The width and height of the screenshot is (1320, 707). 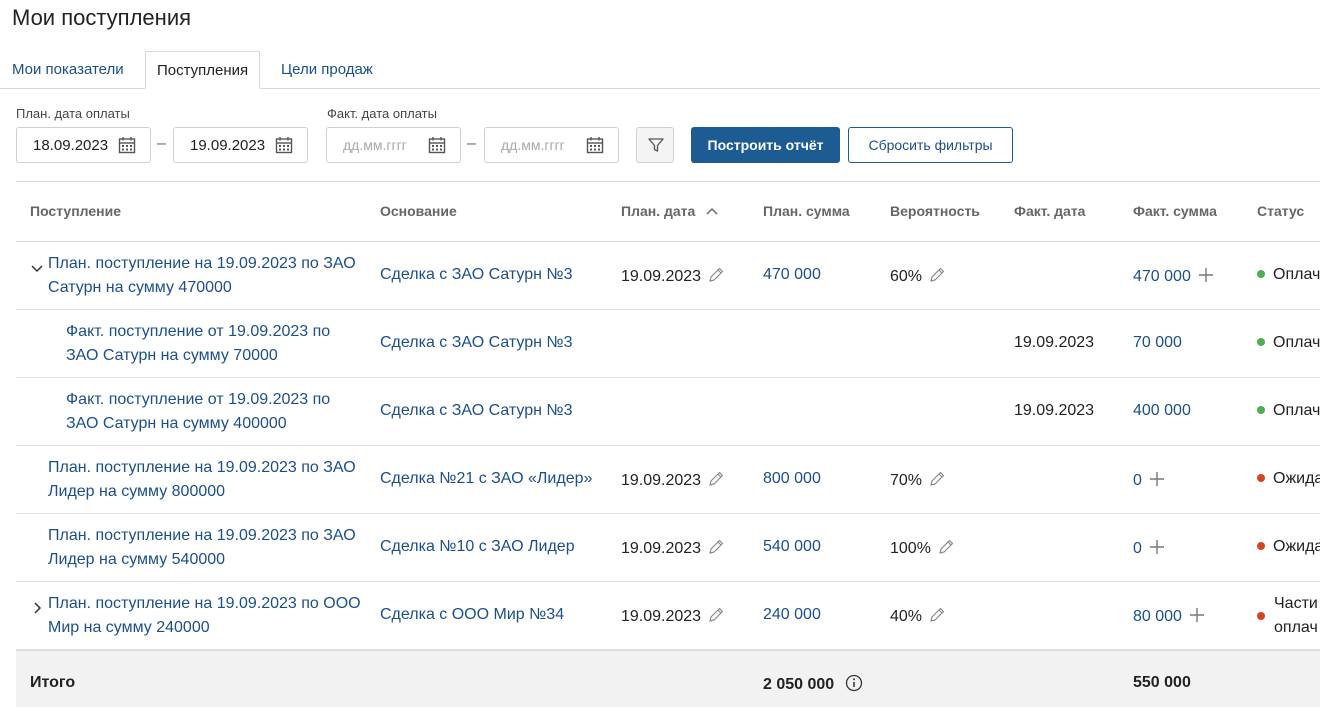 I want to click on col-header-status: Статус, so click(x=1280, y=211).